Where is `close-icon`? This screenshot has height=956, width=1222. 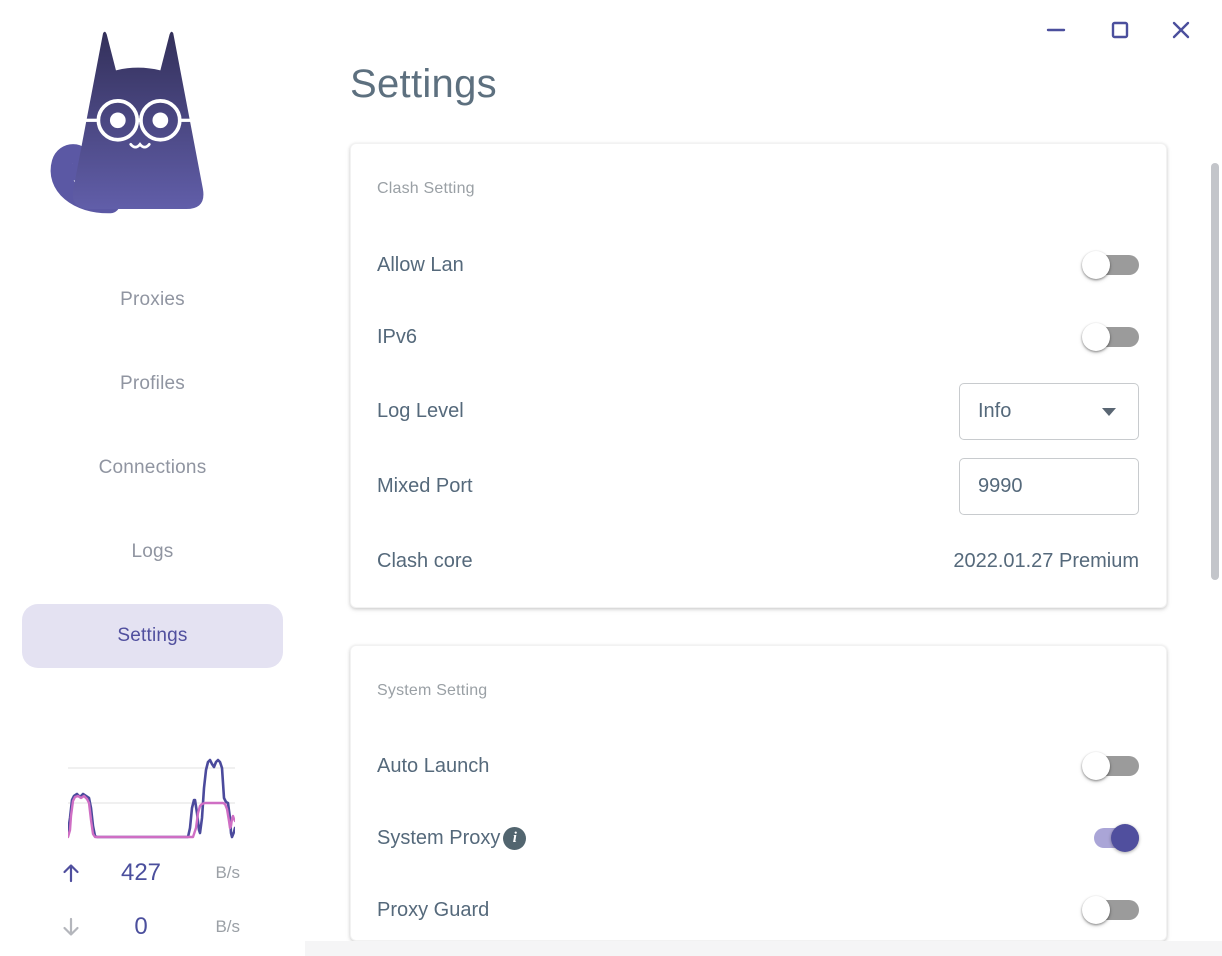
close-icon is located at coordinates (1181, 30).